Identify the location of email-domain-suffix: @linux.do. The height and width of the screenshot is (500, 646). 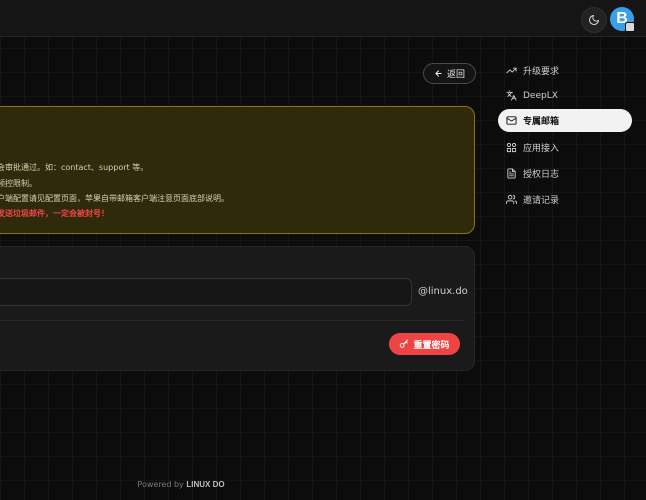
(443, 291).